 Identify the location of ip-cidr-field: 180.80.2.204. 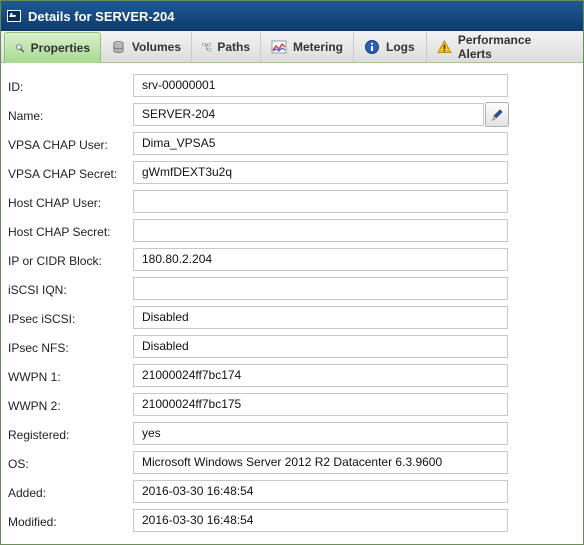
(320, 259).